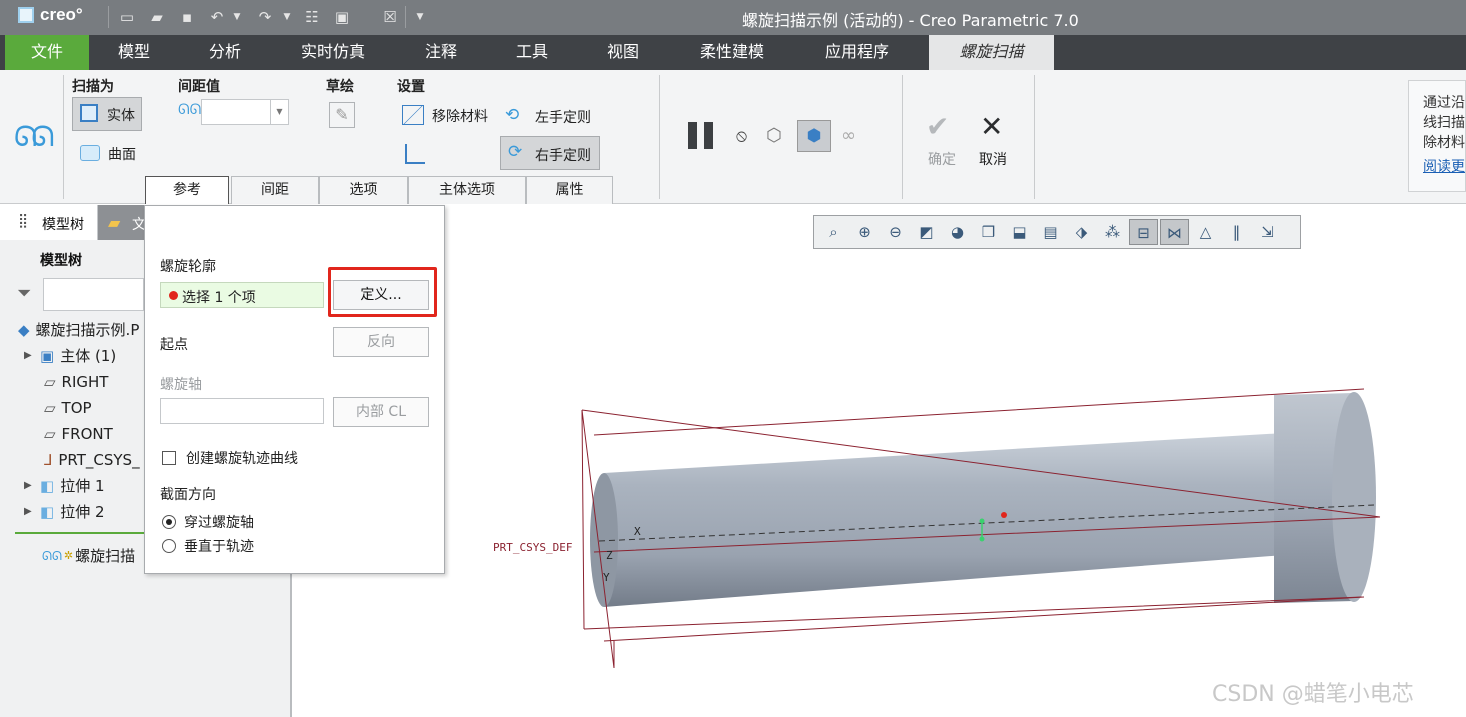 The width and height of the screenshot is (1466, 717). Describe the element at coordinates (532, 52) in the screenshot. I see `tab-tools: 工具` at that location.